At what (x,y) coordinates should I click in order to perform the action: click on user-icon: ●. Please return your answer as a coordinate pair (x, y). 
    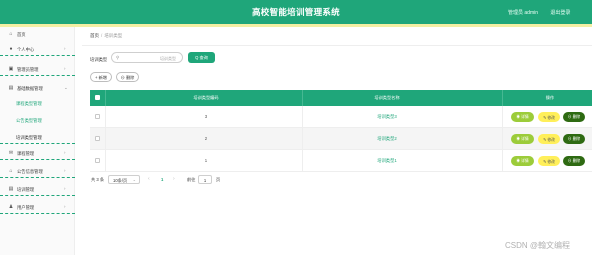
    Looking at the image, I should click on (11, 49).